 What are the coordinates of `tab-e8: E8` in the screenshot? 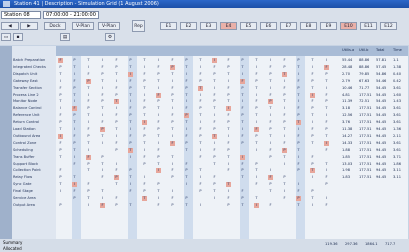 It's located at (308, 26).